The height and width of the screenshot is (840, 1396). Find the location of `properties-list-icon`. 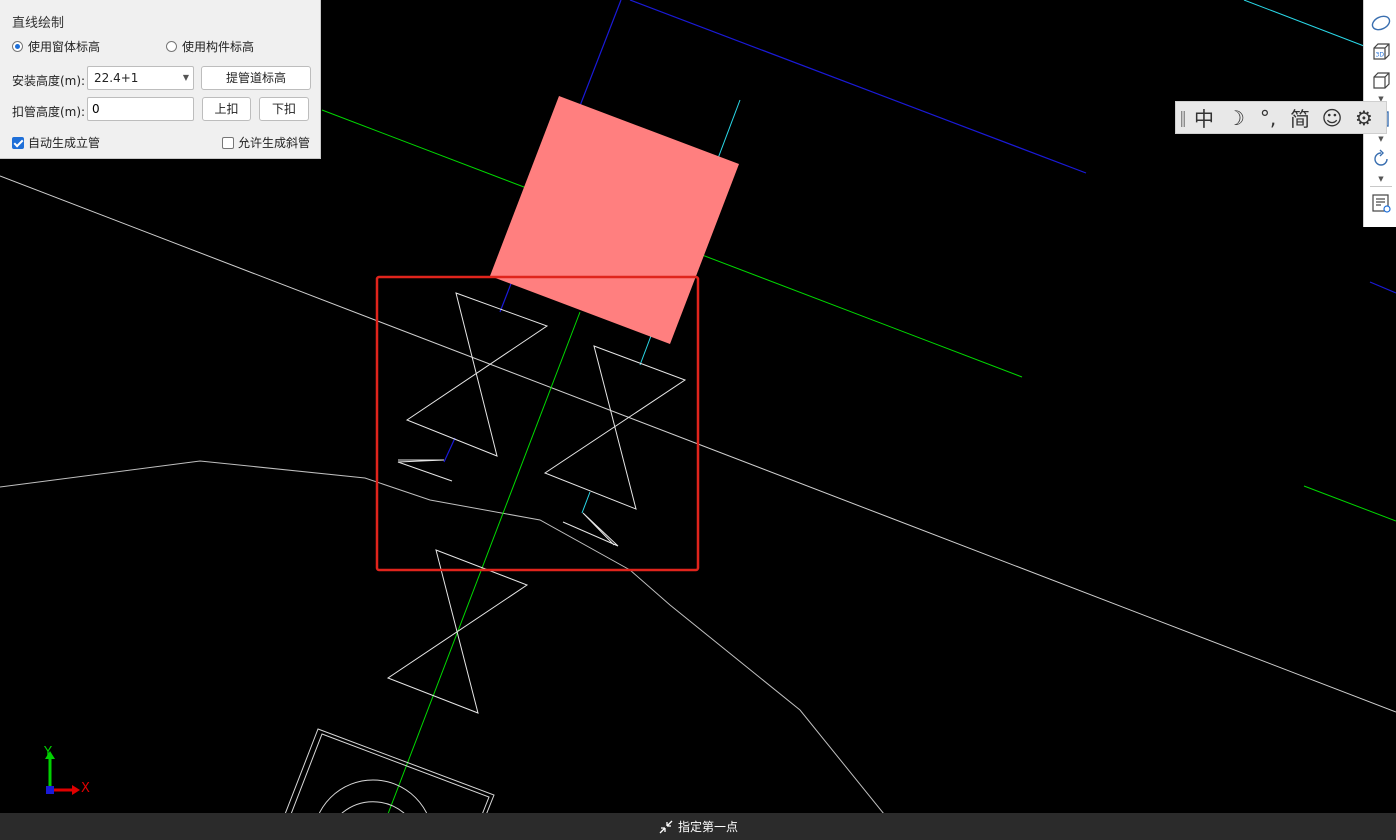

properties-list-icon is located at coordinates (1381, 203).